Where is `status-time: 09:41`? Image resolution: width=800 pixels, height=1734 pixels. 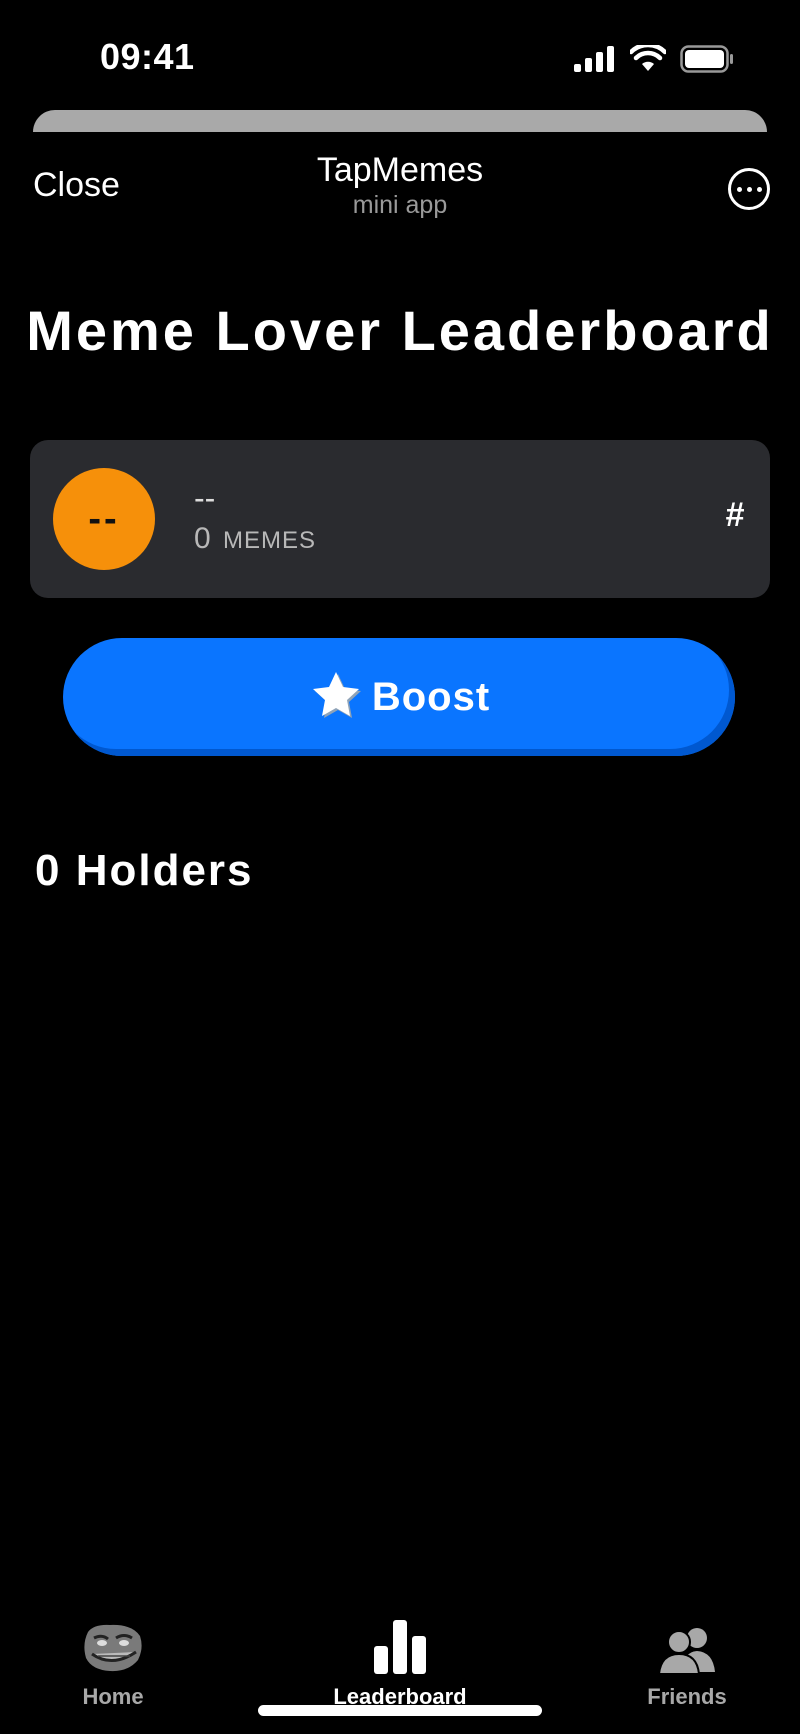
status-time: 09:41 is located at coordinates (147, 56).